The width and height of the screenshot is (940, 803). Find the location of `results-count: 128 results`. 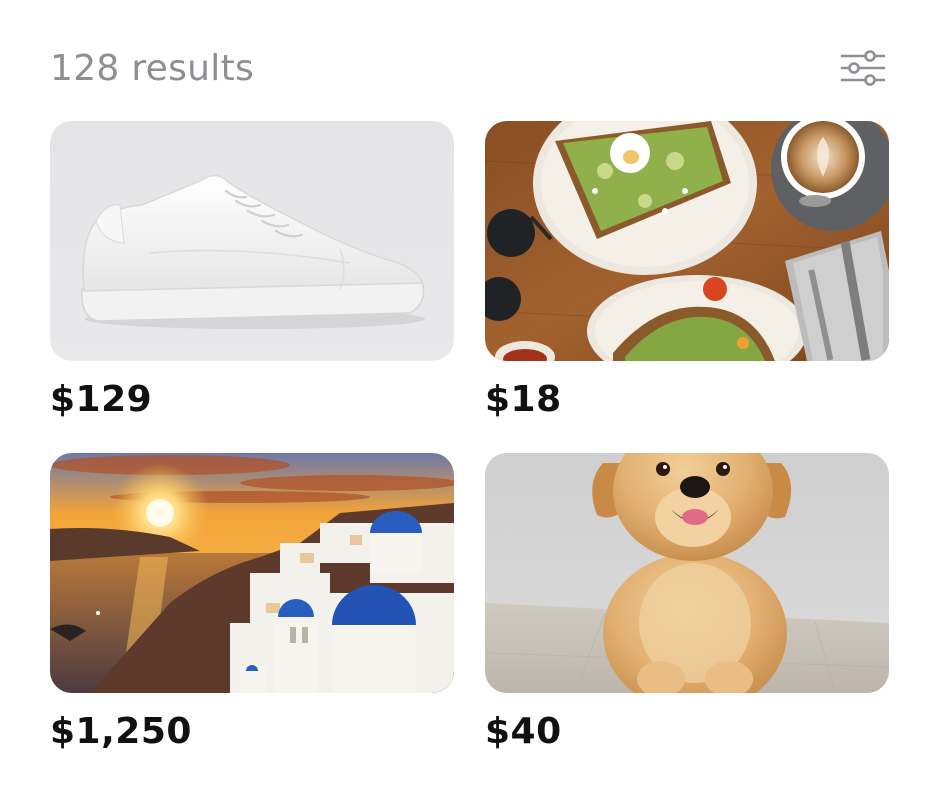

results-count: 128 results is located at coordinates (152, 68).